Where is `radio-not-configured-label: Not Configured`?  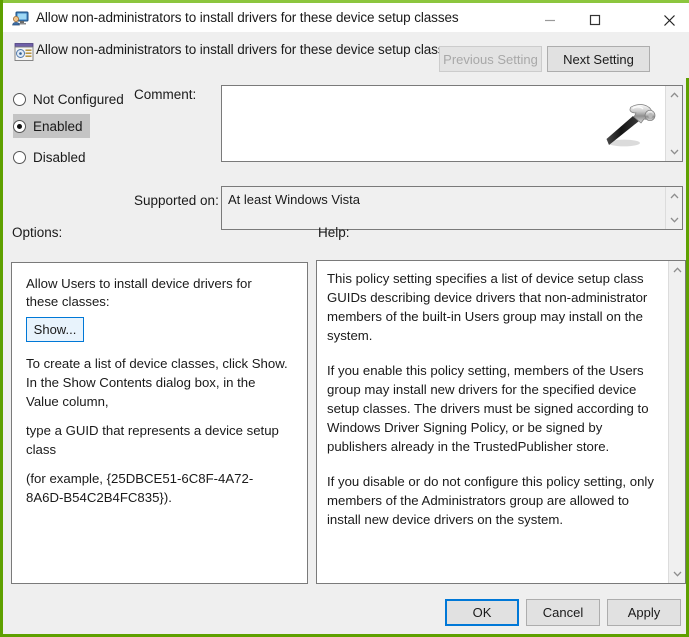
radio-not-configured-label: Not Configured is located at coordinates (78, 99).